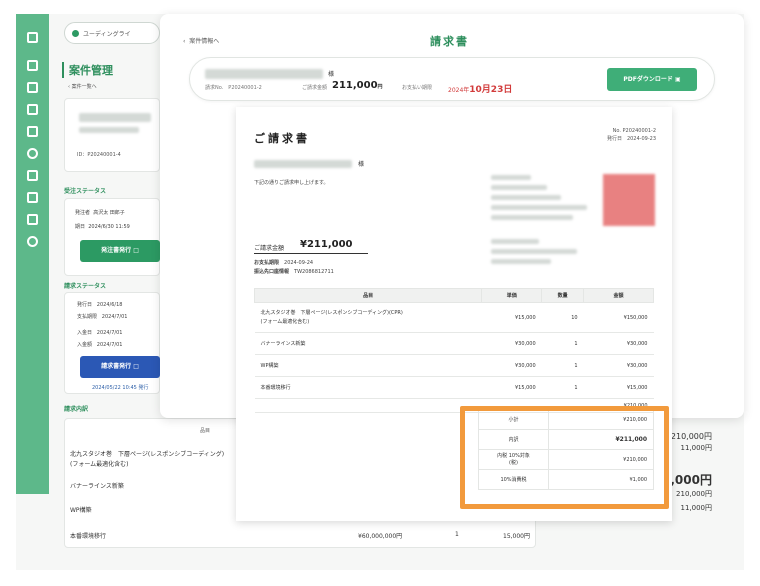 The image size is (760, 586). Describe the element at coordinates (631, 135) in the screenshot. I see `invoice-number: No. P20240001-2 発行日 2024-09-23` at that location.